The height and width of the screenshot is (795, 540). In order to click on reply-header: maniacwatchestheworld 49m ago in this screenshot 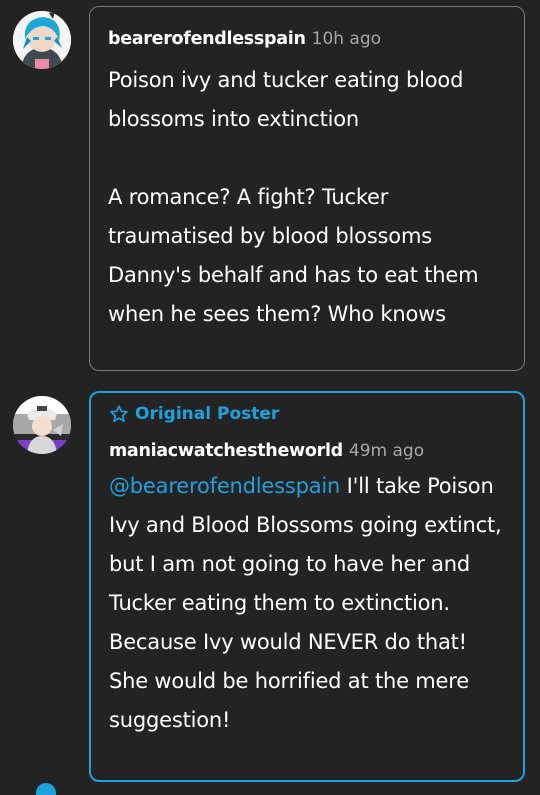, I will do `click(266, 451)`.